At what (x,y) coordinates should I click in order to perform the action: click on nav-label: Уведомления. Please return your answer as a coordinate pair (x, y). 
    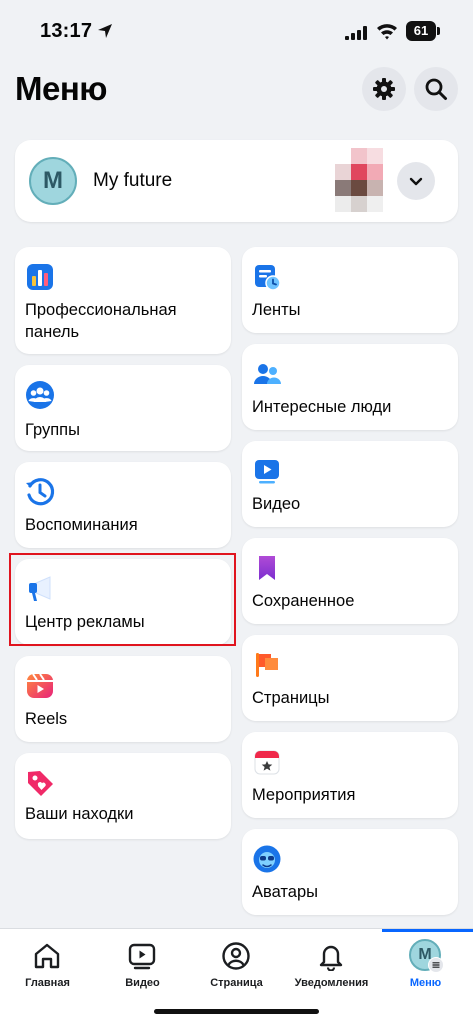
    Looking at the image, I should click on (331, 983).